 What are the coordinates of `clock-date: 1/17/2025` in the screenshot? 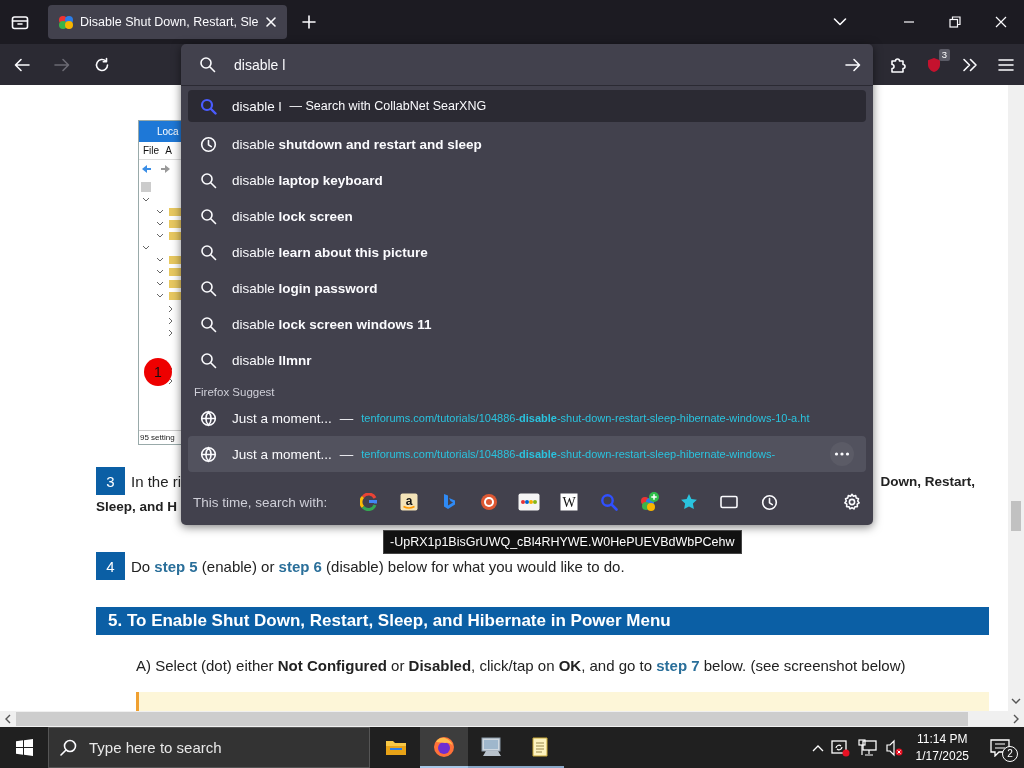 It's located at (942, 756).